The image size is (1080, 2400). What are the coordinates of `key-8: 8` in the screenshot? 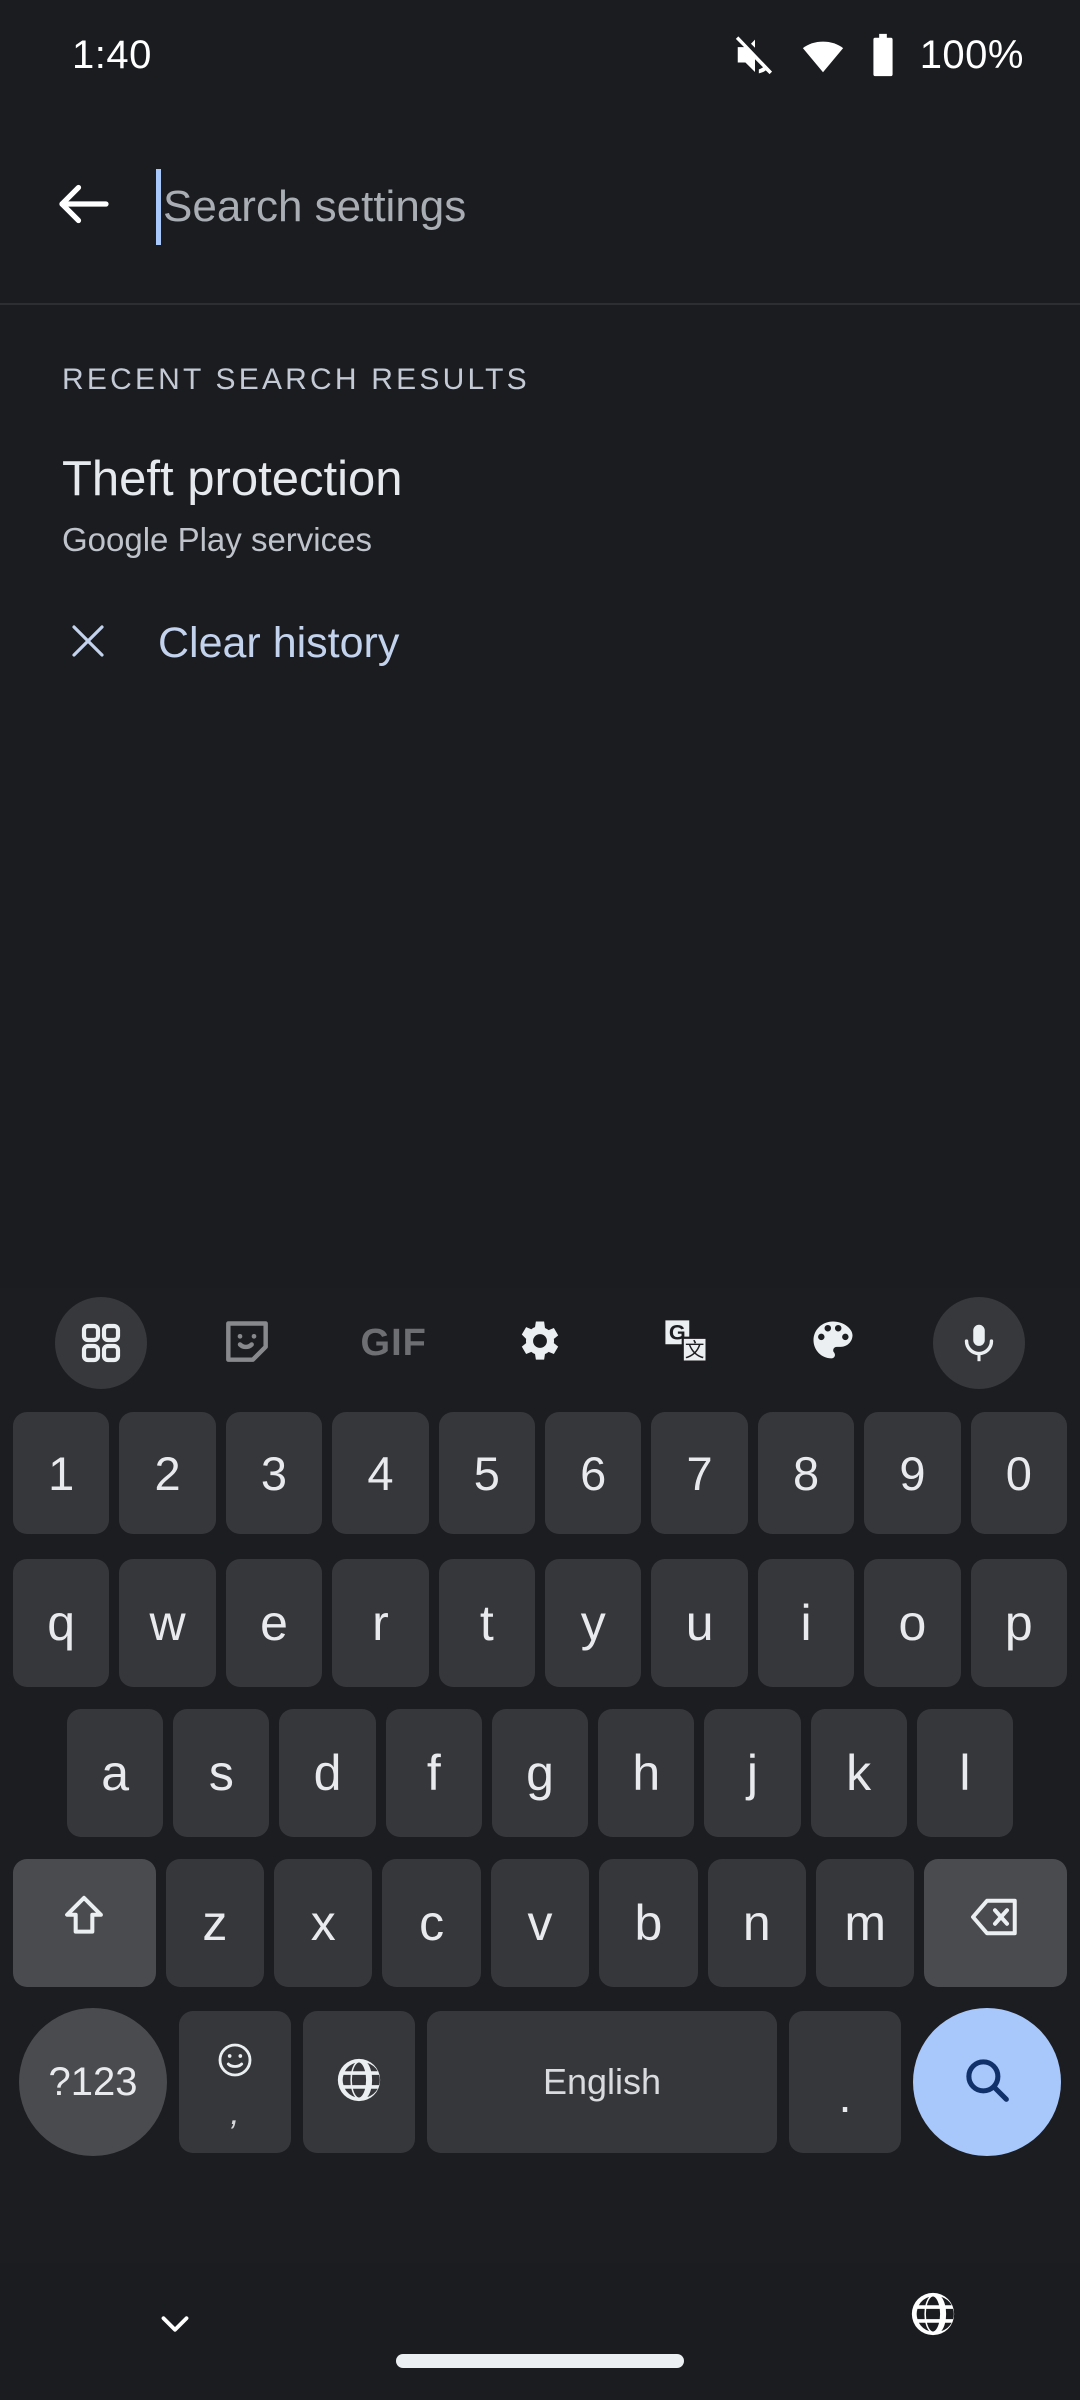 It's located at (806, 1473).